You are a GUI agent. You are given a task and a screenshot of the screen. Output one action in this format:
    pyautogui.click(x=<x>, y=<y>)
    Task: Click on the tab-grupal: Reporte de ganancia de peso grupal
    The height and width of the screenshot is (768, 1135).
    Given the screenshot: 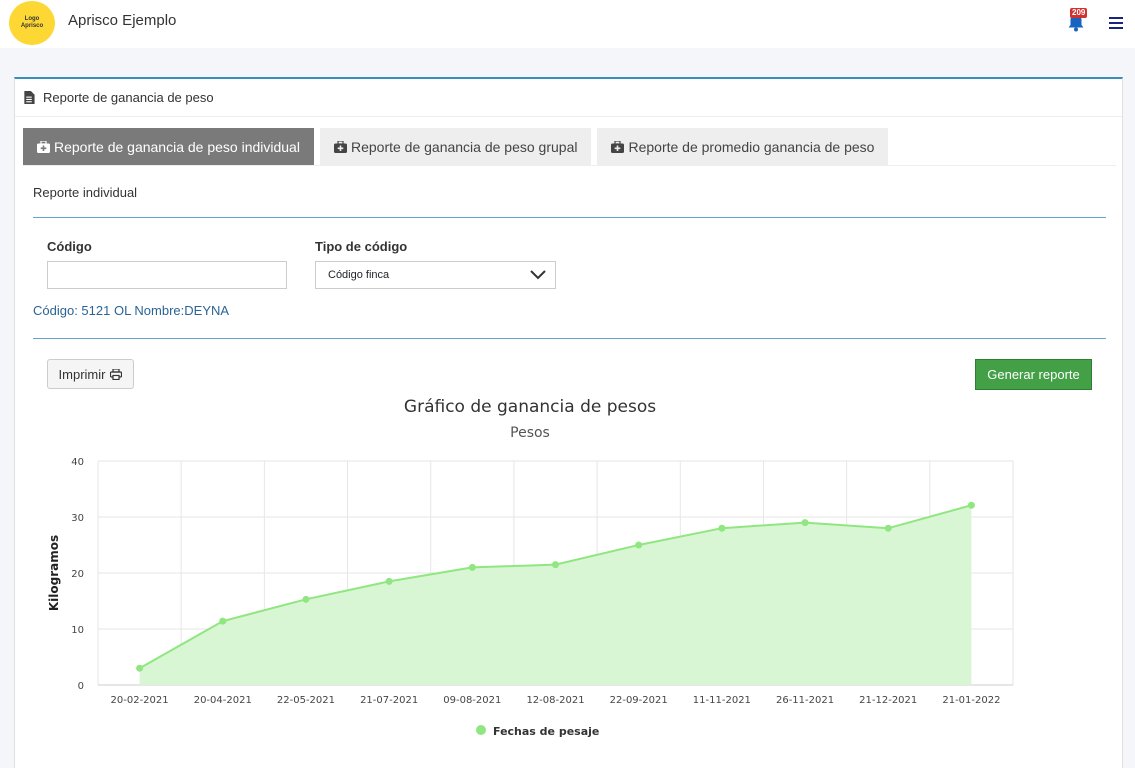 What is the action you would take?
    pyautogui.click(x=455, y=147)
    